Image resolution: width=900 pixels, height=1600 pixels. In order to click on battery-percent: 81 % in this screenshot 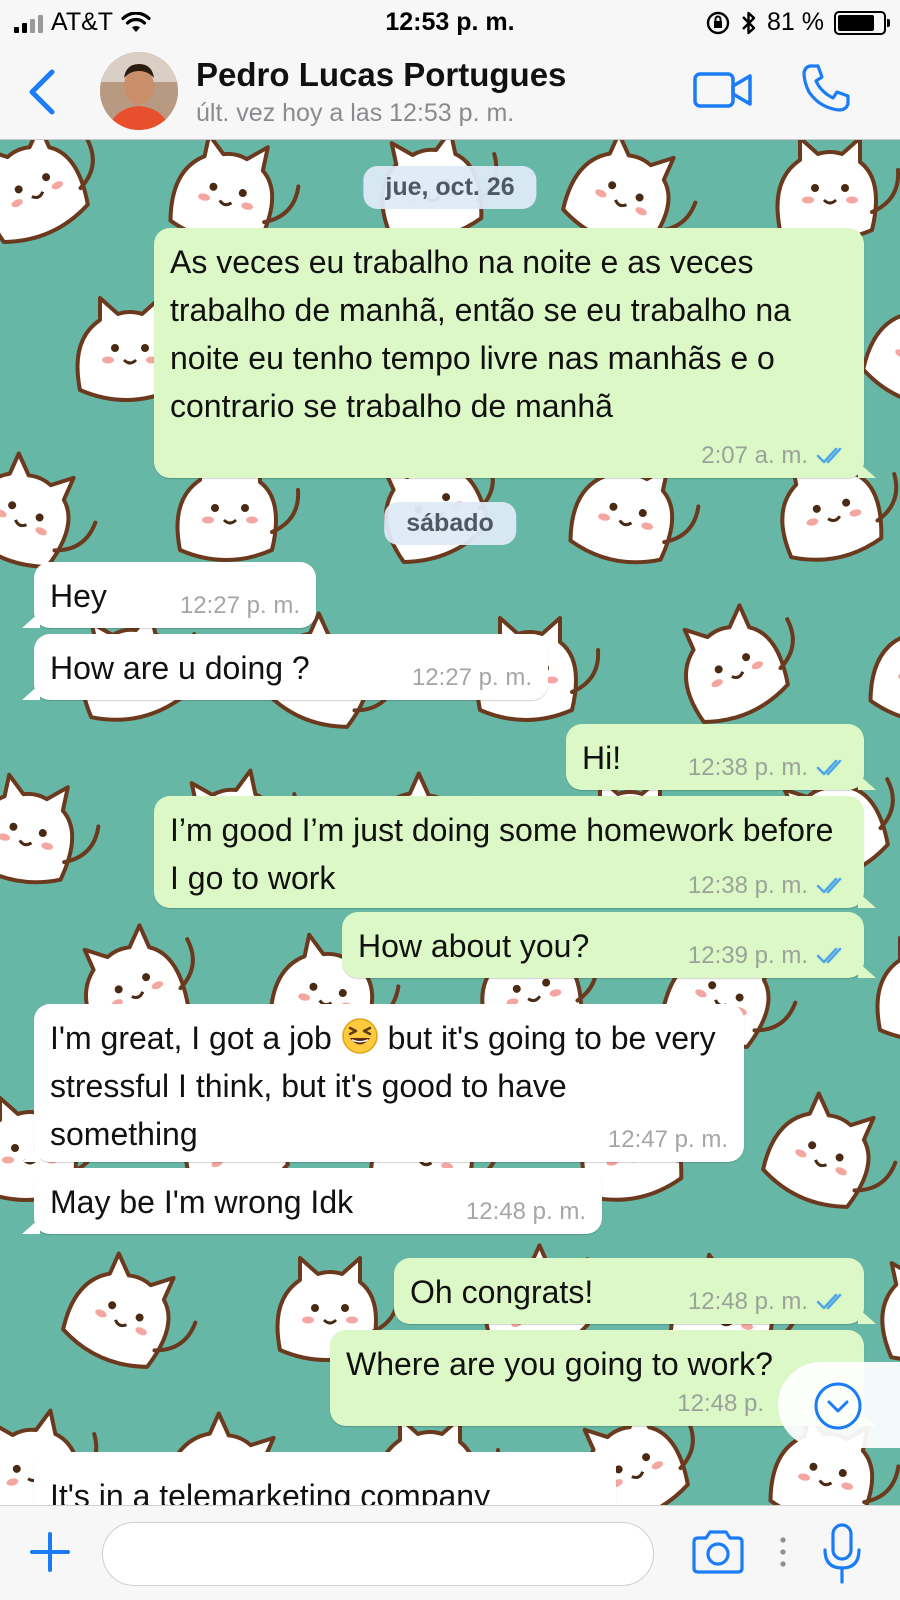, I will do `click(795, 22)`.